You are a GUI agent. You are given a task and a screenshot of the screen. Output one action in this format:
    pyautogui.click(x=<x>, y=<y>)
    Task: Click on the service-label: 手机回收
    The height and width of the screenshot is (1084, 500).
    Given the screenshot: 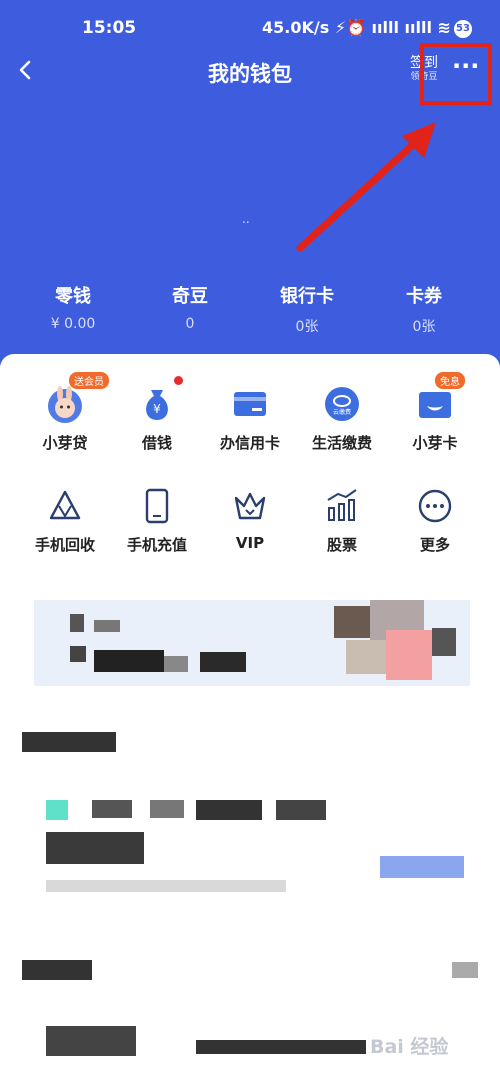 What is the action you would take?
    pyautogui.click(x=64, y=545)
    